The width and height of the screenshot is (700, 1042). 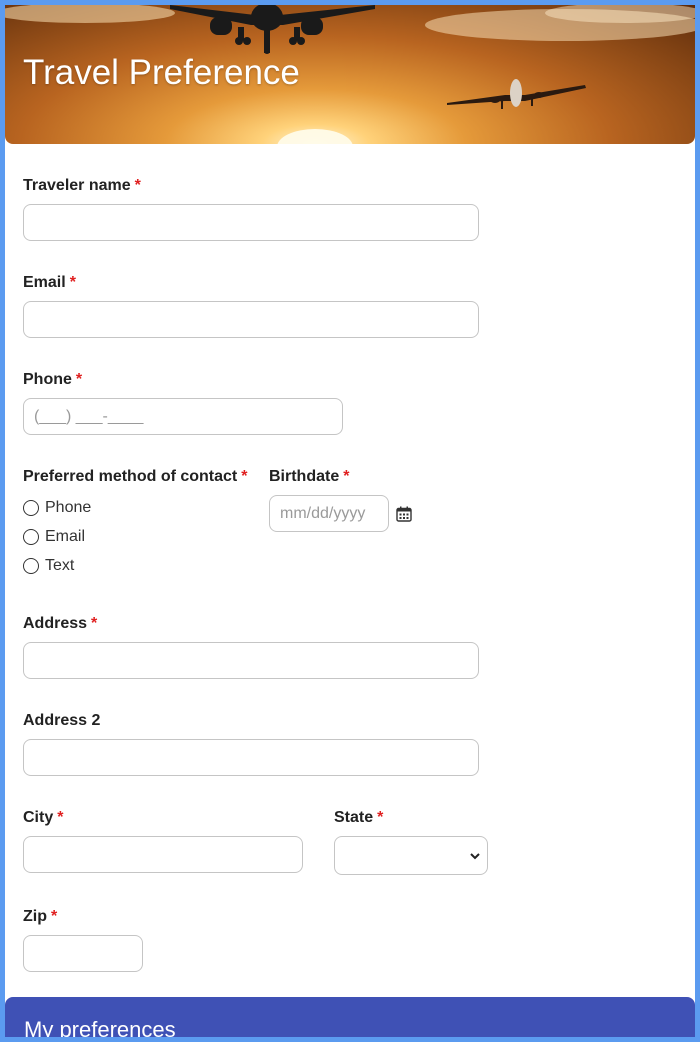 I want to click on preferences-section-header: My preferences, so click(x=350, y=1017).